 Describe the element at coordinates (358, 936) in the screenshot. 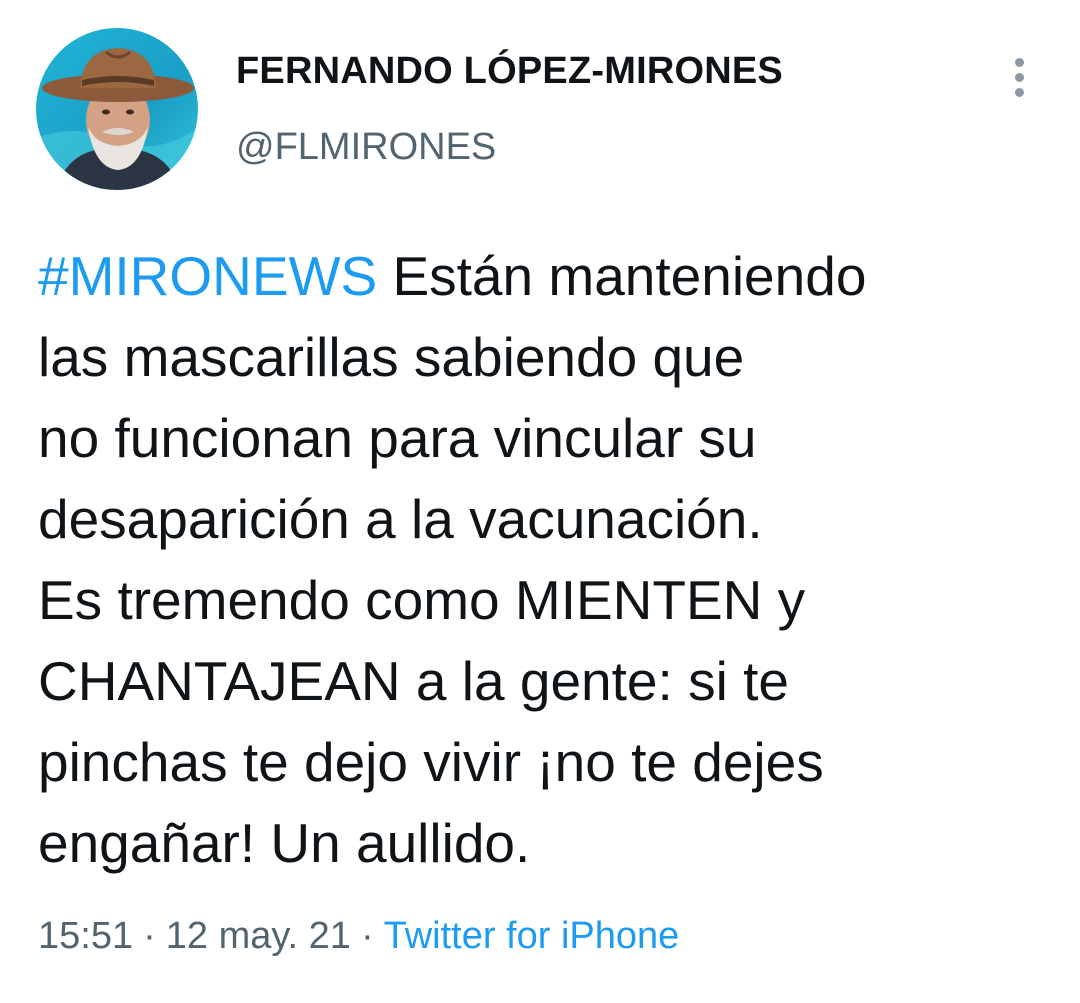

I see `tweet-metadata: 15:51 · 12 may. 21 · Twitter for iPhone` at that location.